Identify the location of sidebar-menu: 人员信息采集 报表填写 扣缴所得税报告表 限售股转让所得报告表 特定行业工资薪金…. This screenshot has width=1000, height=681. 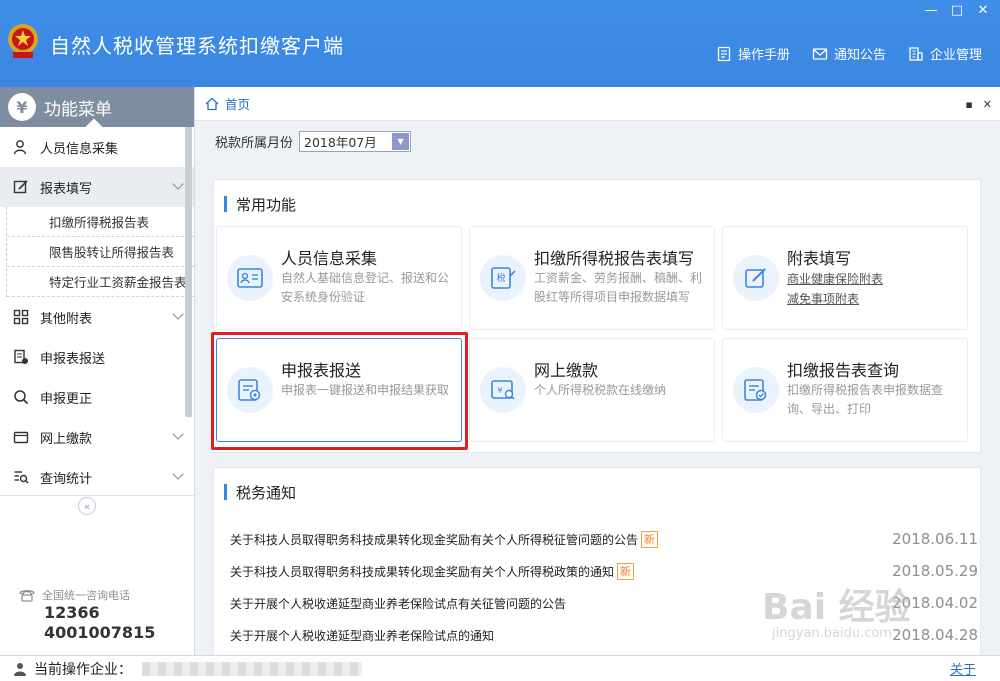
(97, 312).